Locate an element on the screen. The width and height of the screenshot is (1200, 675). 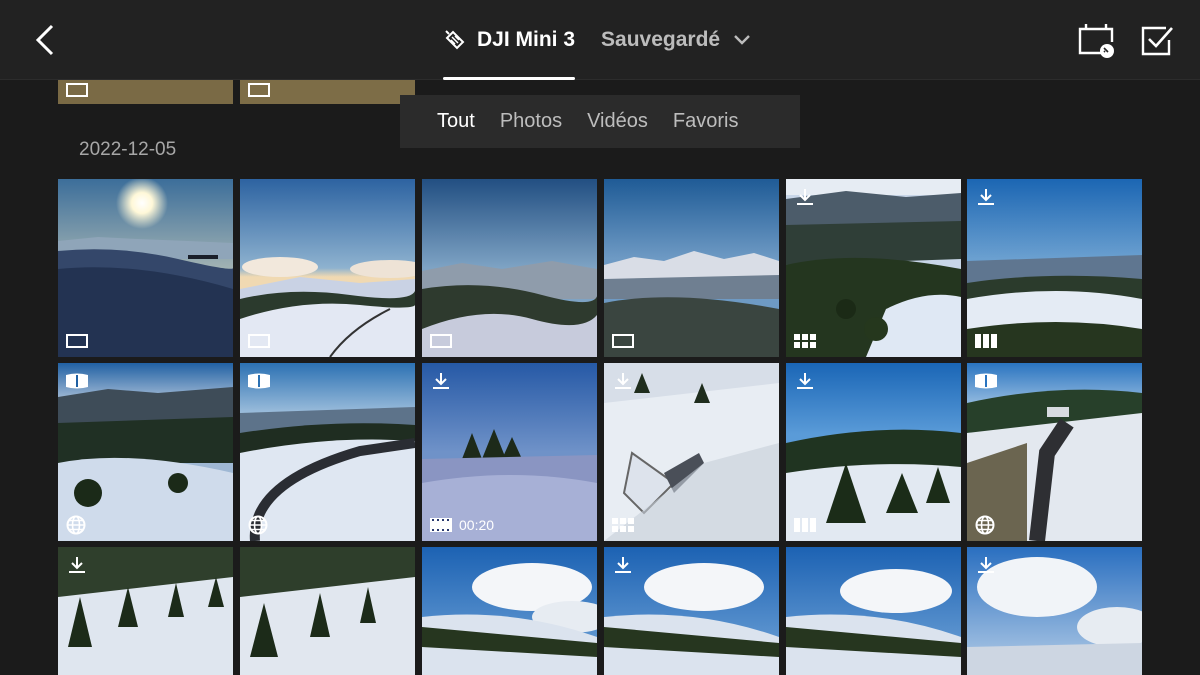
title-area: DJI Mini 3 Sauvegardé is located at coordinates (597, 40).